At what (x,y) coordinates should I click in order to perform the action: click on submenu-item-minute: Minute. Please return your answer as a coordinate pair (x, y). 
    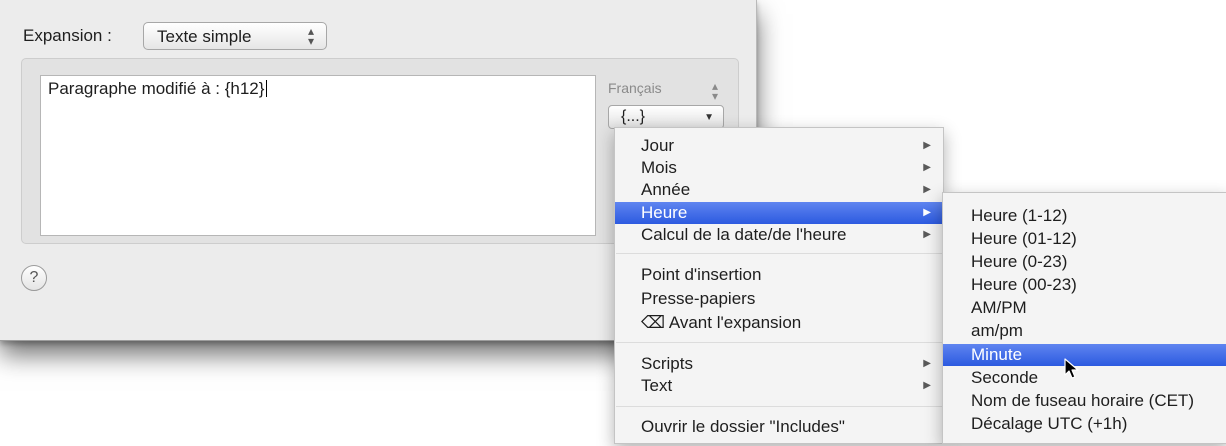
    Looking at the image, I should click on (1084, 355).